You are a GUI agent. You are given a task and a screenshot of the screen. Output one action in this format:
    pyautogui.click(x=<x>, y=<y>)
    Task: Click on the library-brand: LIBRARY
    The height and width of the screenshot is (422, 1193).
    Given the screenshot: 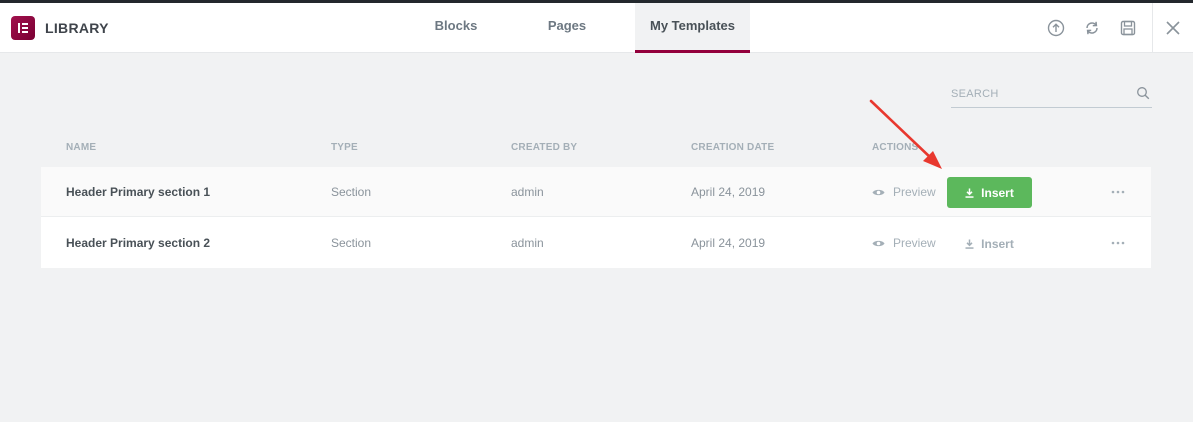 What is the action you would take?
    pyautogui.click(x=60, y=28)
    